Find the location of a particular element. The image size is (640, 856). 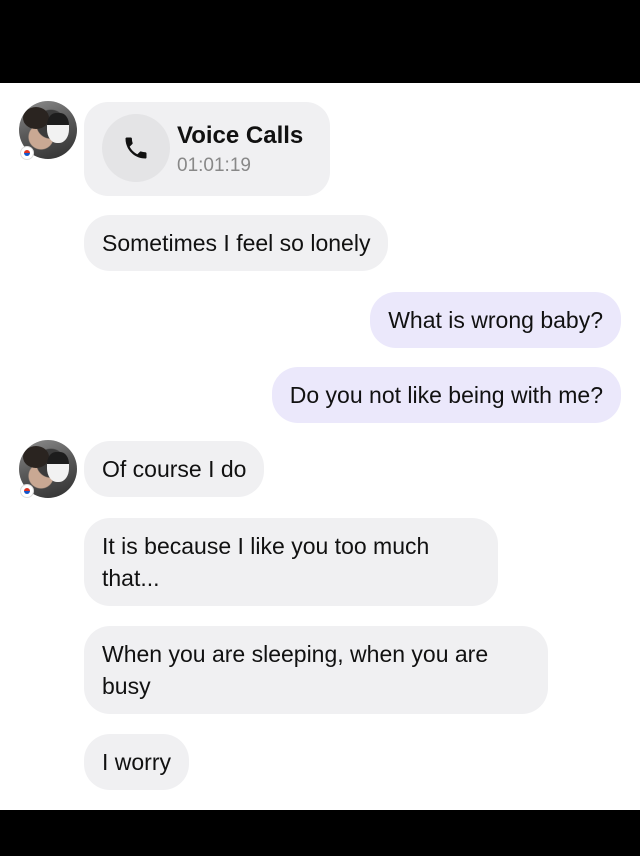

message-bubble: I worry is located at coordinates (136, 762).